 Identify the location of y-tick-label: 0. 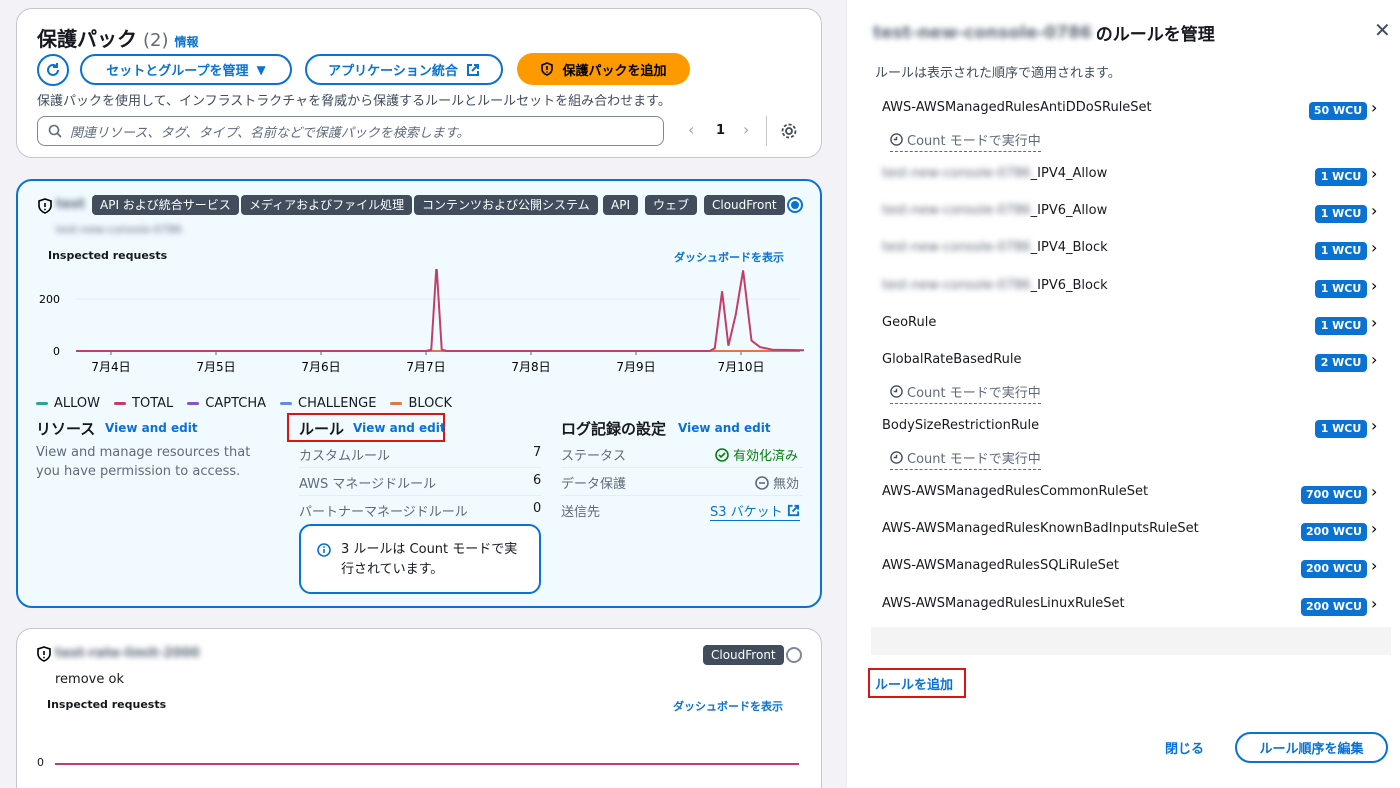
(56, 351).